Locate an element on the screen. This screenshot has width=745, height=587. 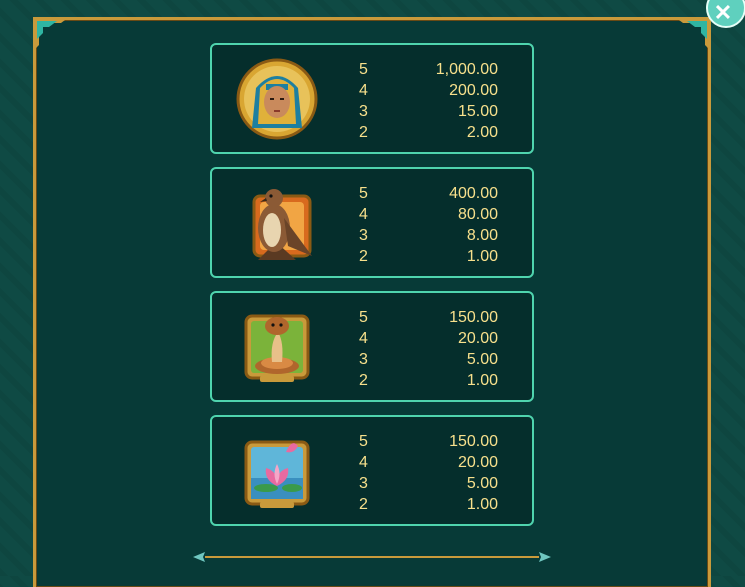
paytable-card-falcon: 5 400.00 4 80.00 3 8.00 2 1.00 is located at coordinates (372, 222).